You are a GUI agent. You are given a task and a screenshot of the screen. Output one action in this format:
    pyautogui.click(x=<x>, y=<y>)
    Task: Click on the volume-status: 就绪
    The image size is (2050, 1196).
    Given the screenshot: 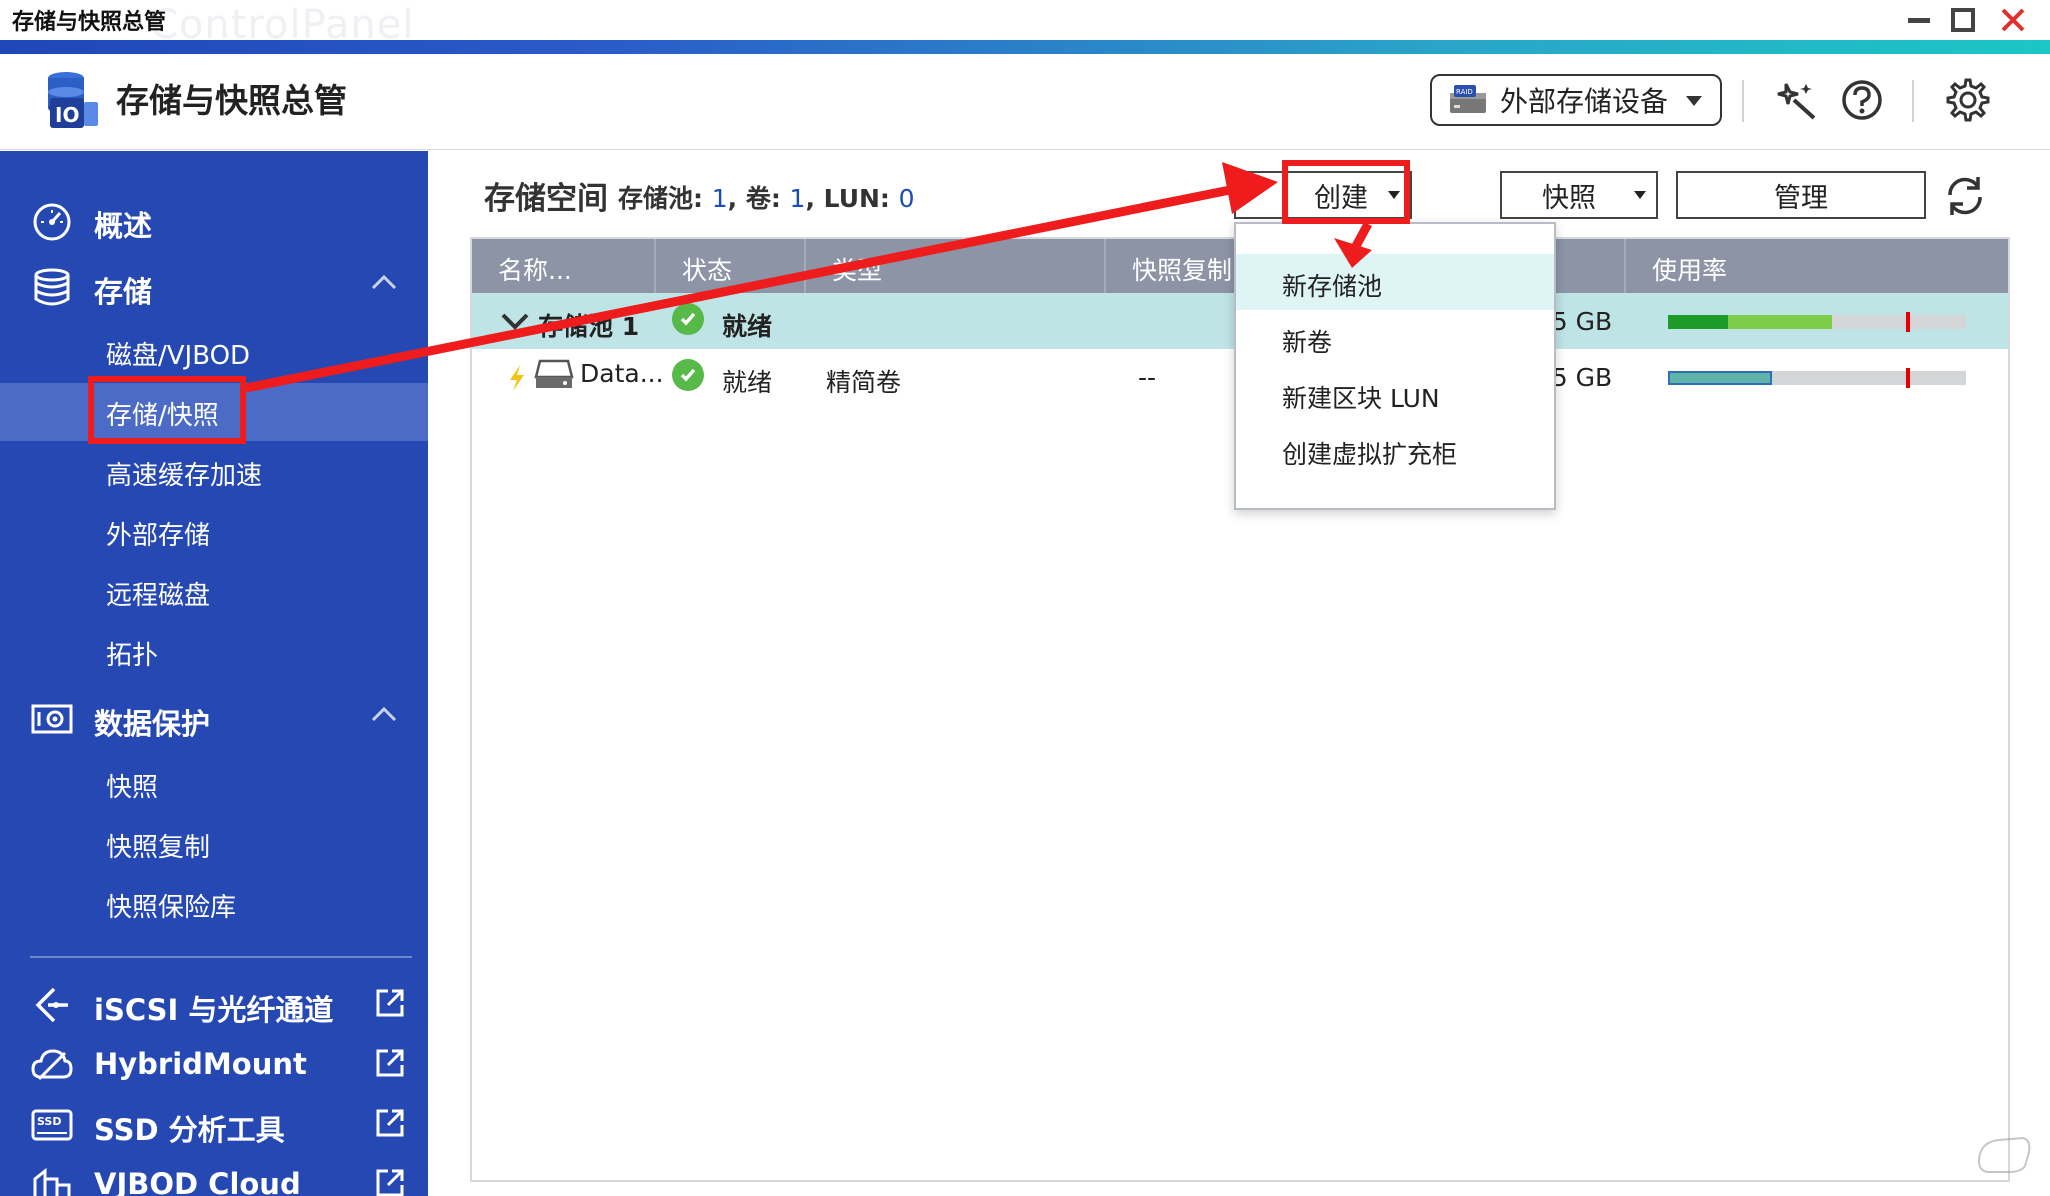 What is the action you would take?
    pyautogui.click(x=747, y=382)
    